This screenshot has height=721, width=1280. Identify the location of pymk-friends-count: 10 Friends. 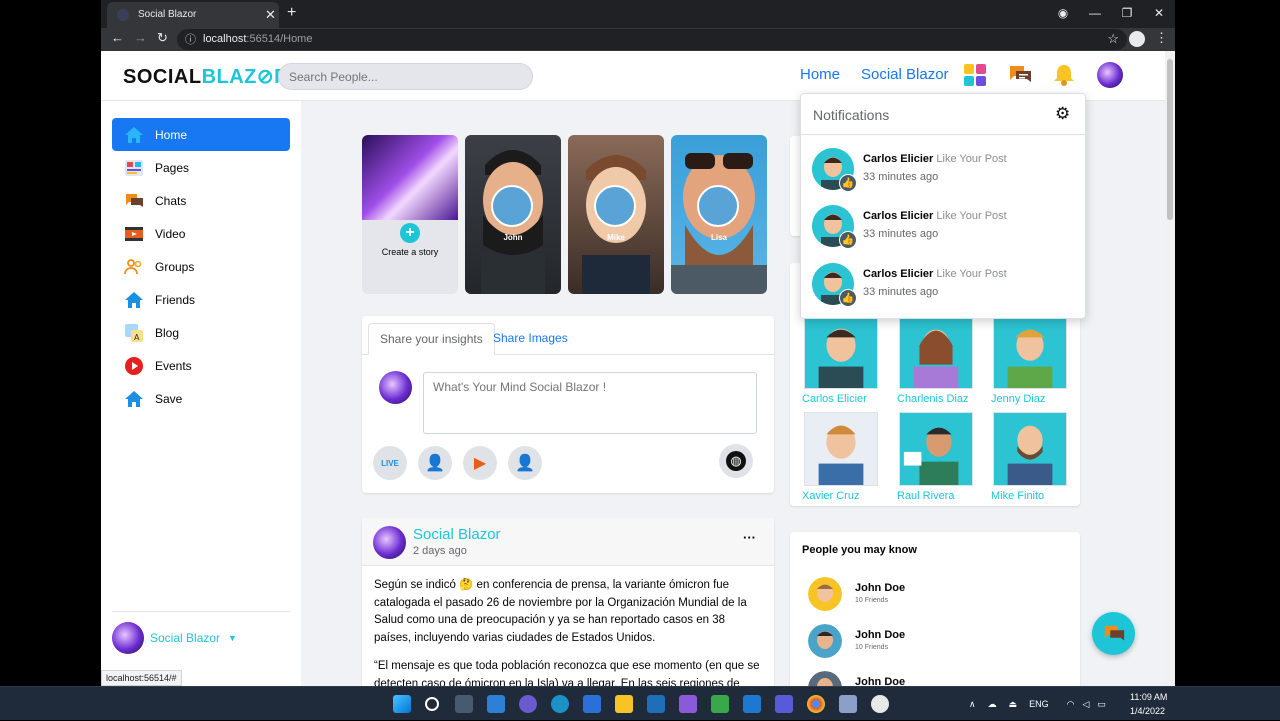
(872, 647).